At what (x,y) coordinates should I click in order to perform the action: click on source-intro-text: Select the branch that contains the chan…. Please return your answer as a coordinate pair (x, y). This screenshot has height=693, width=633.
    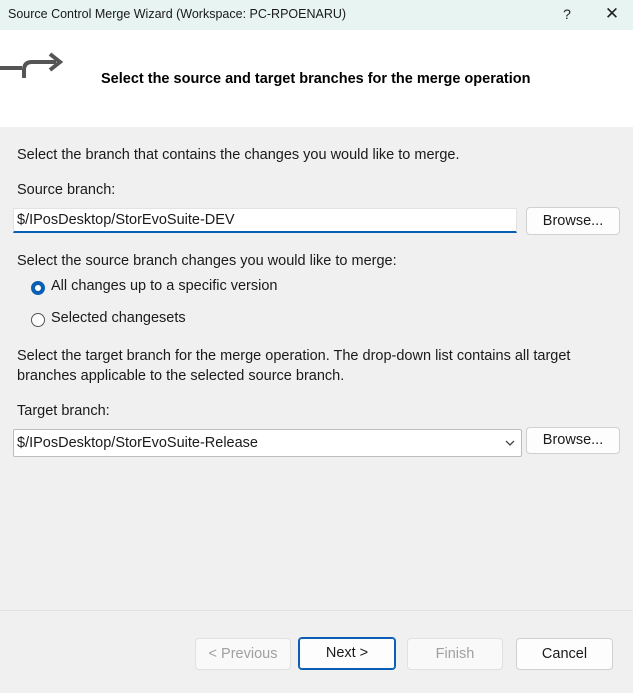
    Looking at the image, I should click on (238, 155).